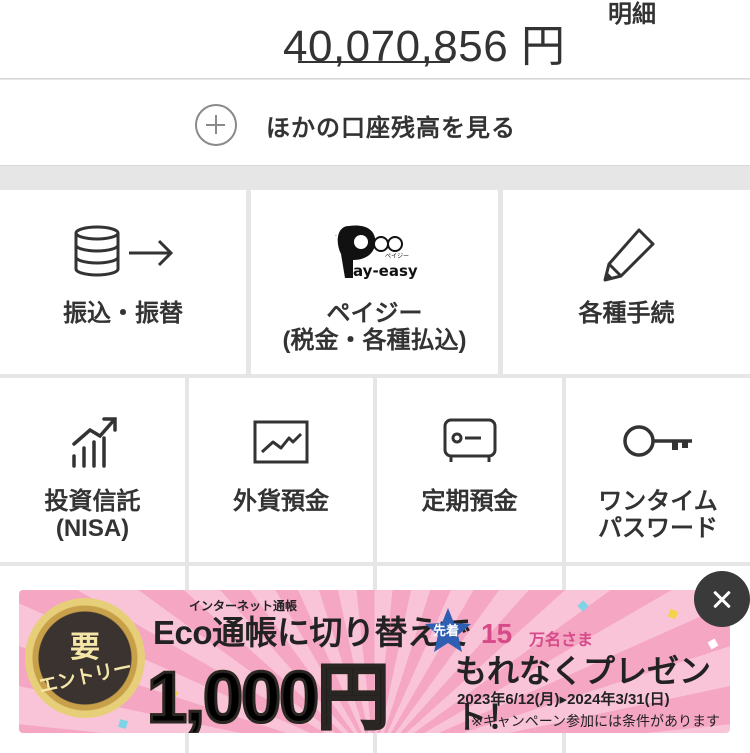 The image size is (750, 753). What do you see at coordinates (658, 470) in the screenshot?
I see `tile-one-time-password: ワンタイム パスワード` at bounding box center [658, 470].